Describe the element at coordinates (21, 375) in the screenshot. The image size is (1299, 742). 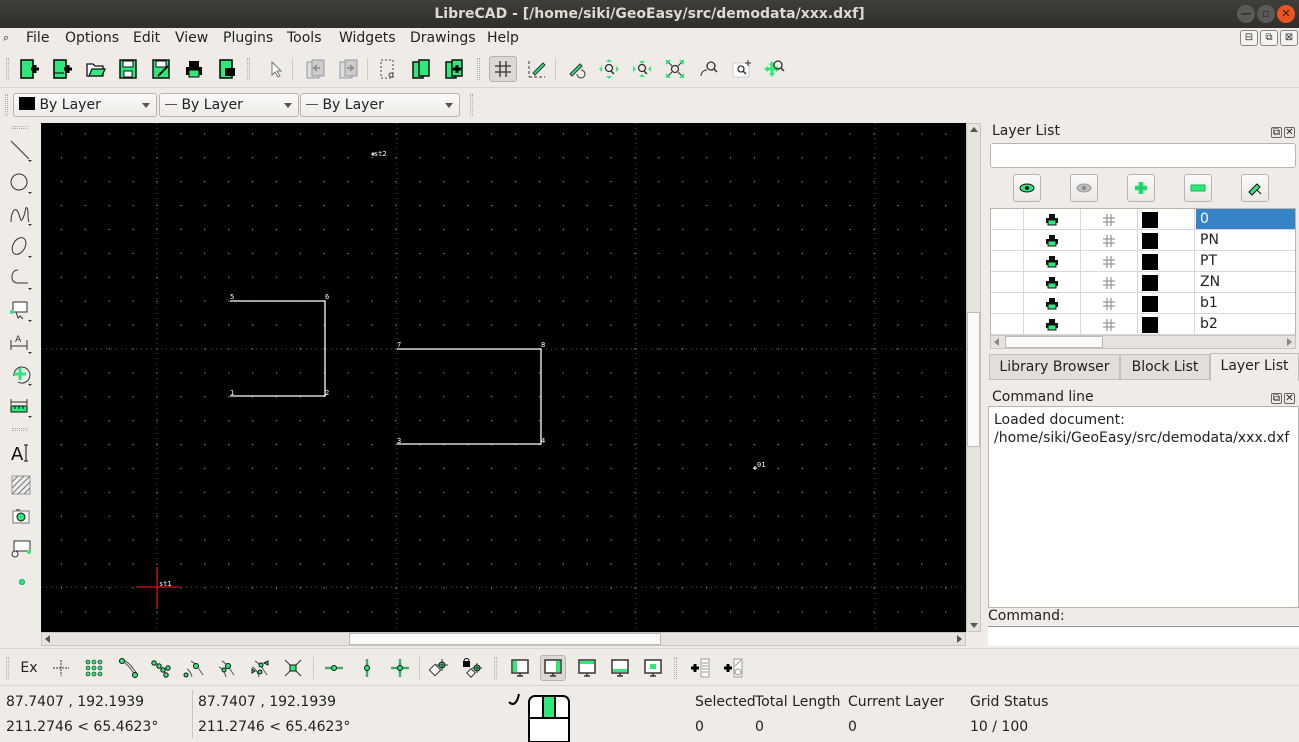
I see `tool-modify` at that location.